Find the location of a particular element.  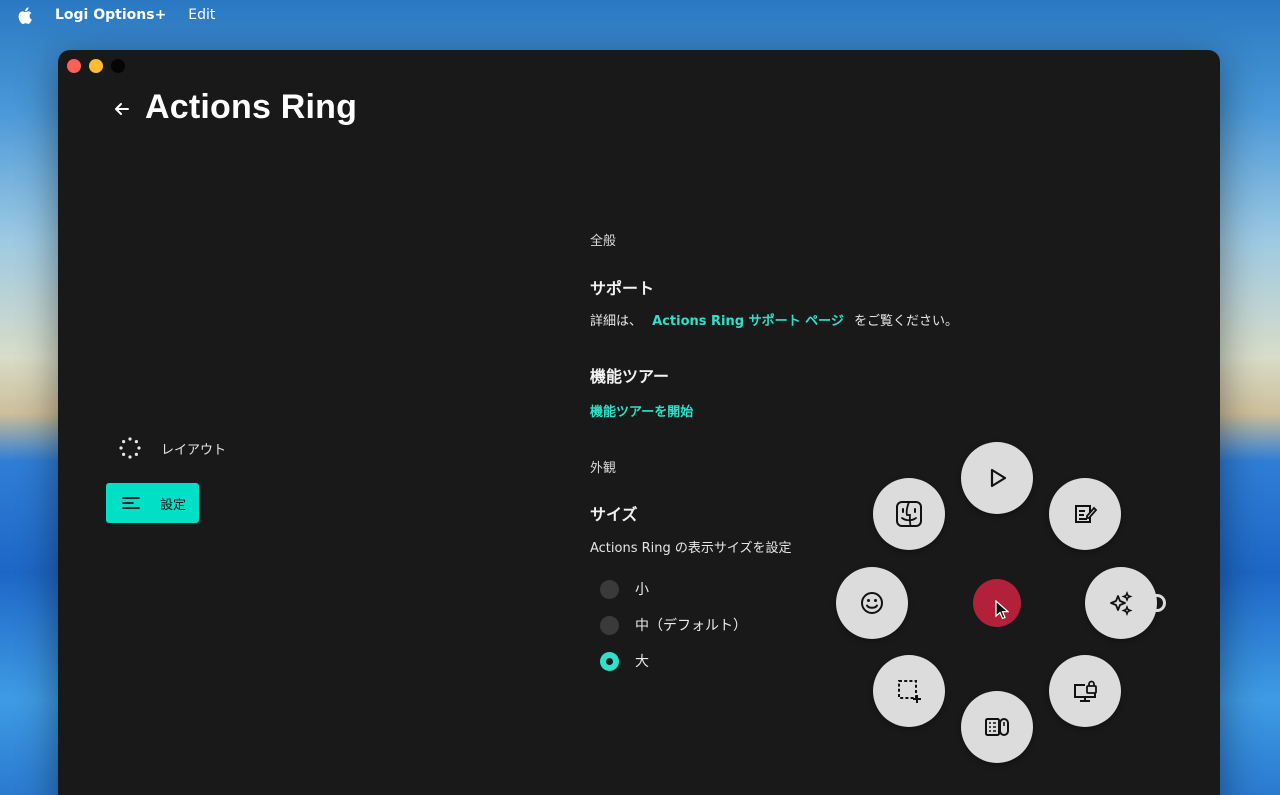

tour-heading: 機能ツアー is located at coordinates (630, 376).